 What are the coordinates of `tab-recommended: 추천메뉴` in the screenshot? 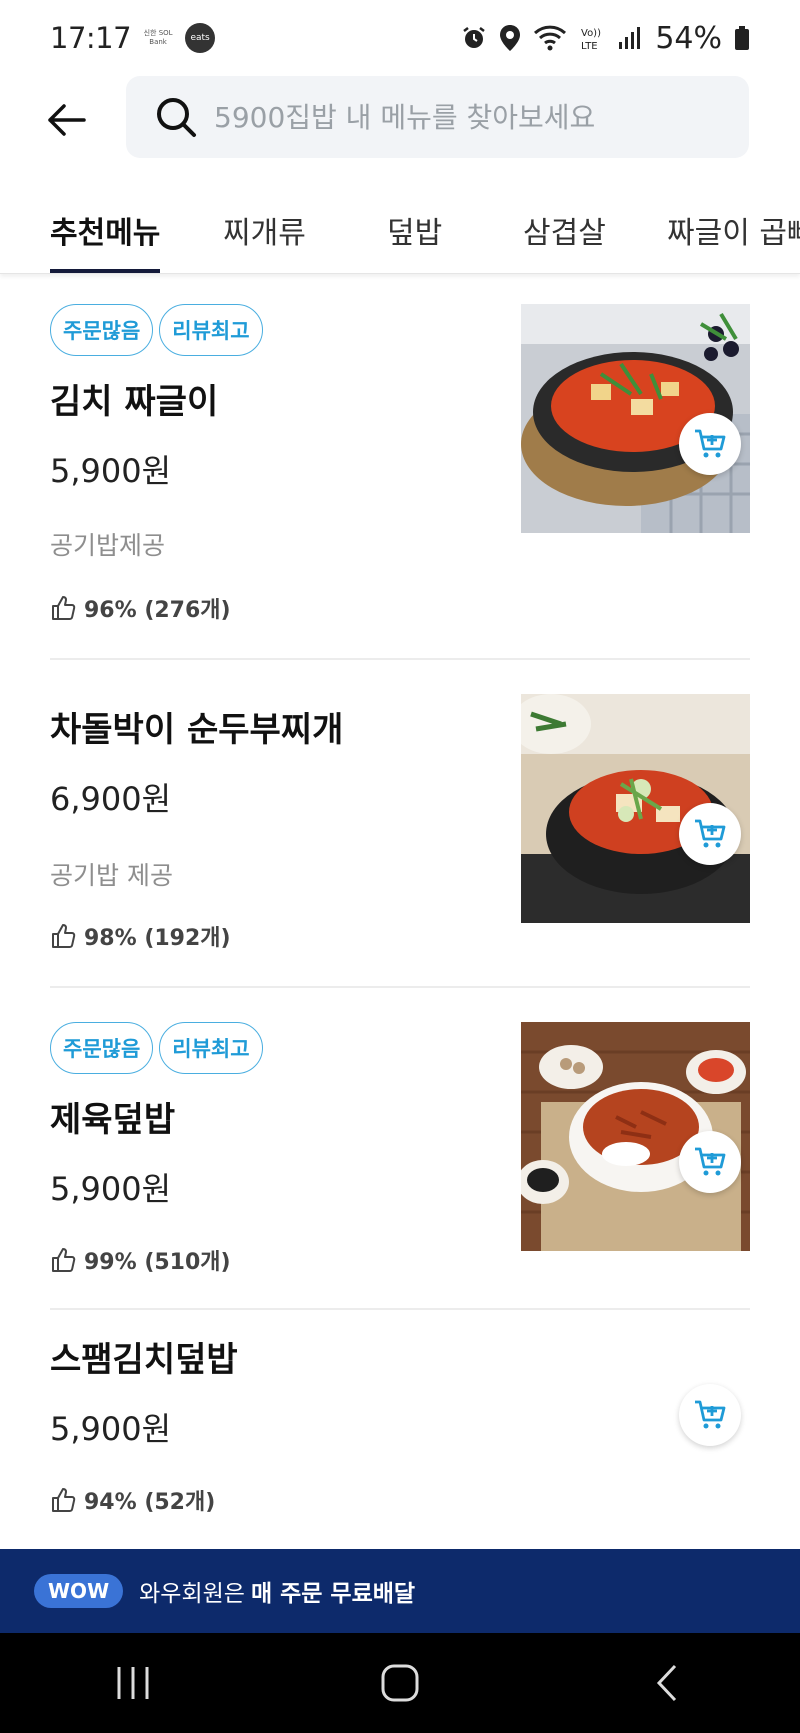 It's located at (105, 240).